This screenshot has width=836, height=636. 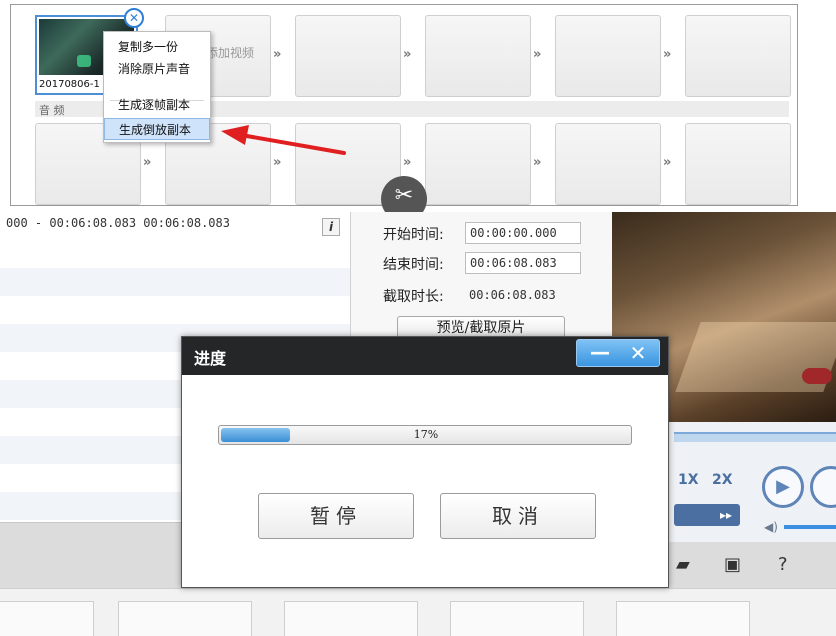 I want to click on start-time-label: 开始时间:, so click(x=413, y=235).